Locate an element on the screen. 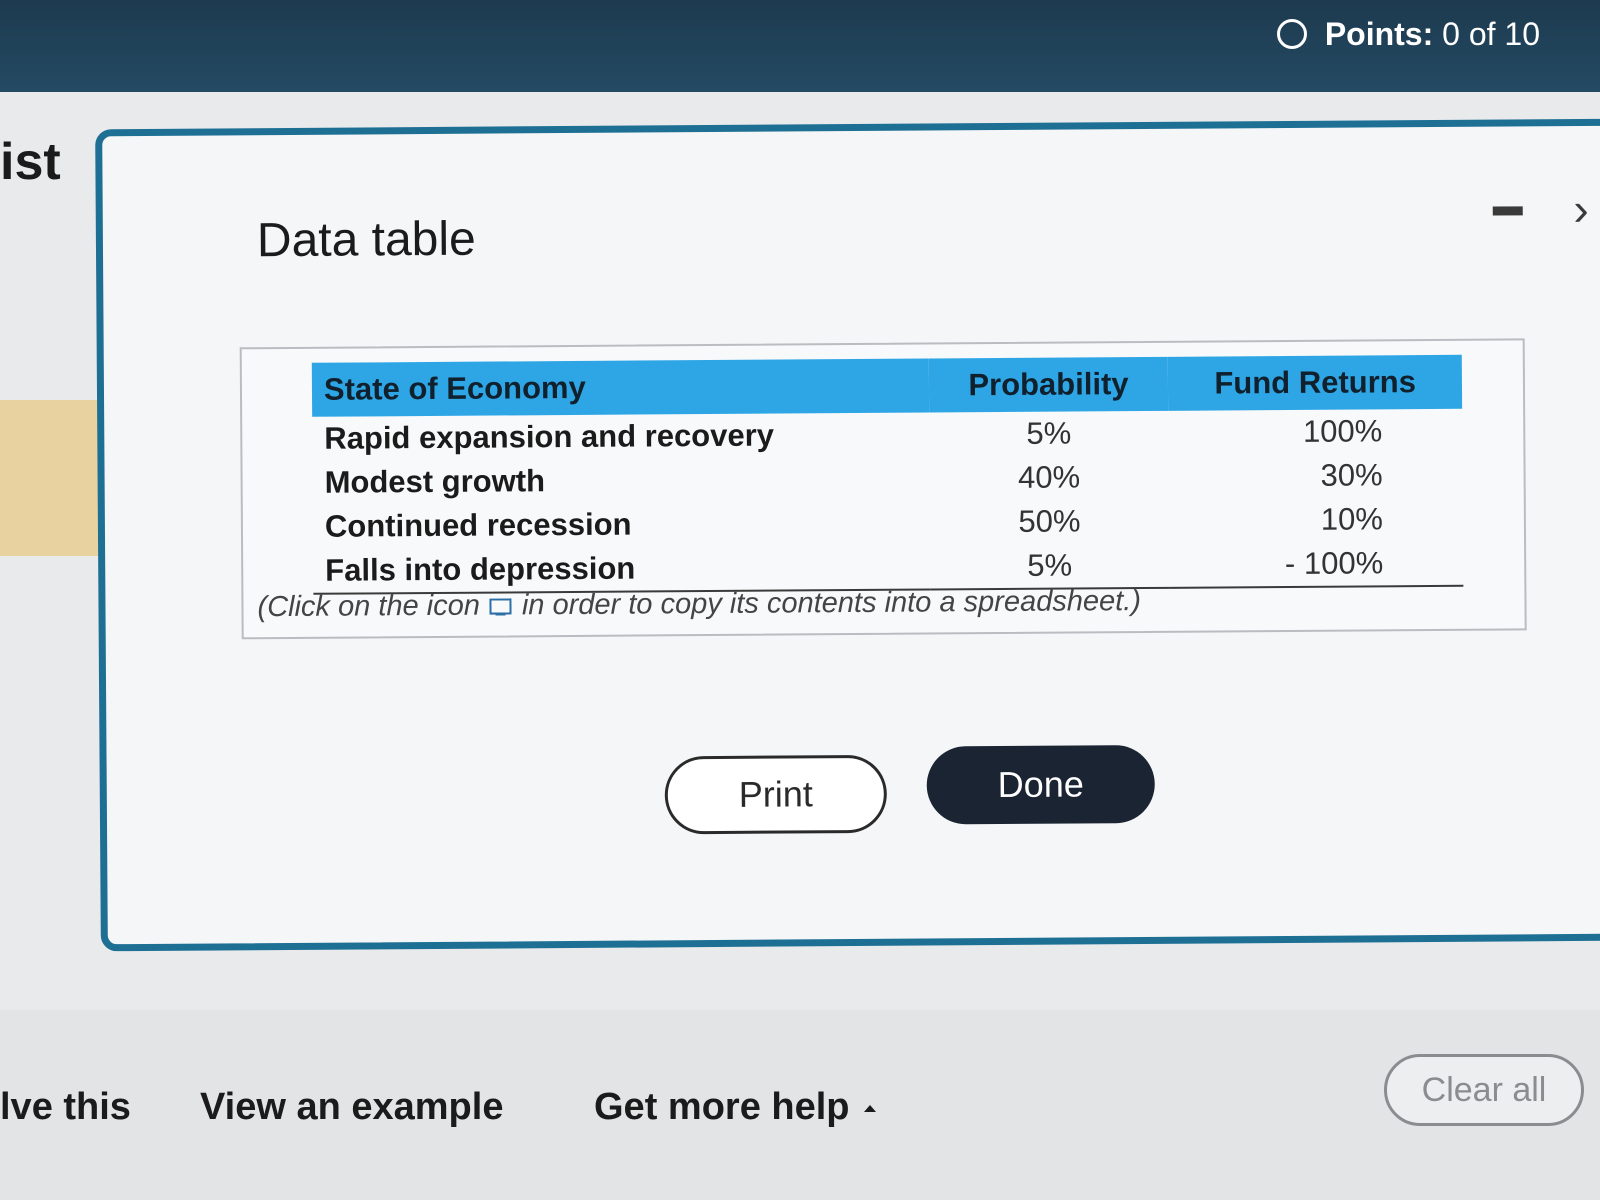  points-indicator: Points: 0 of 10 is located at coordinates (1408, 34).